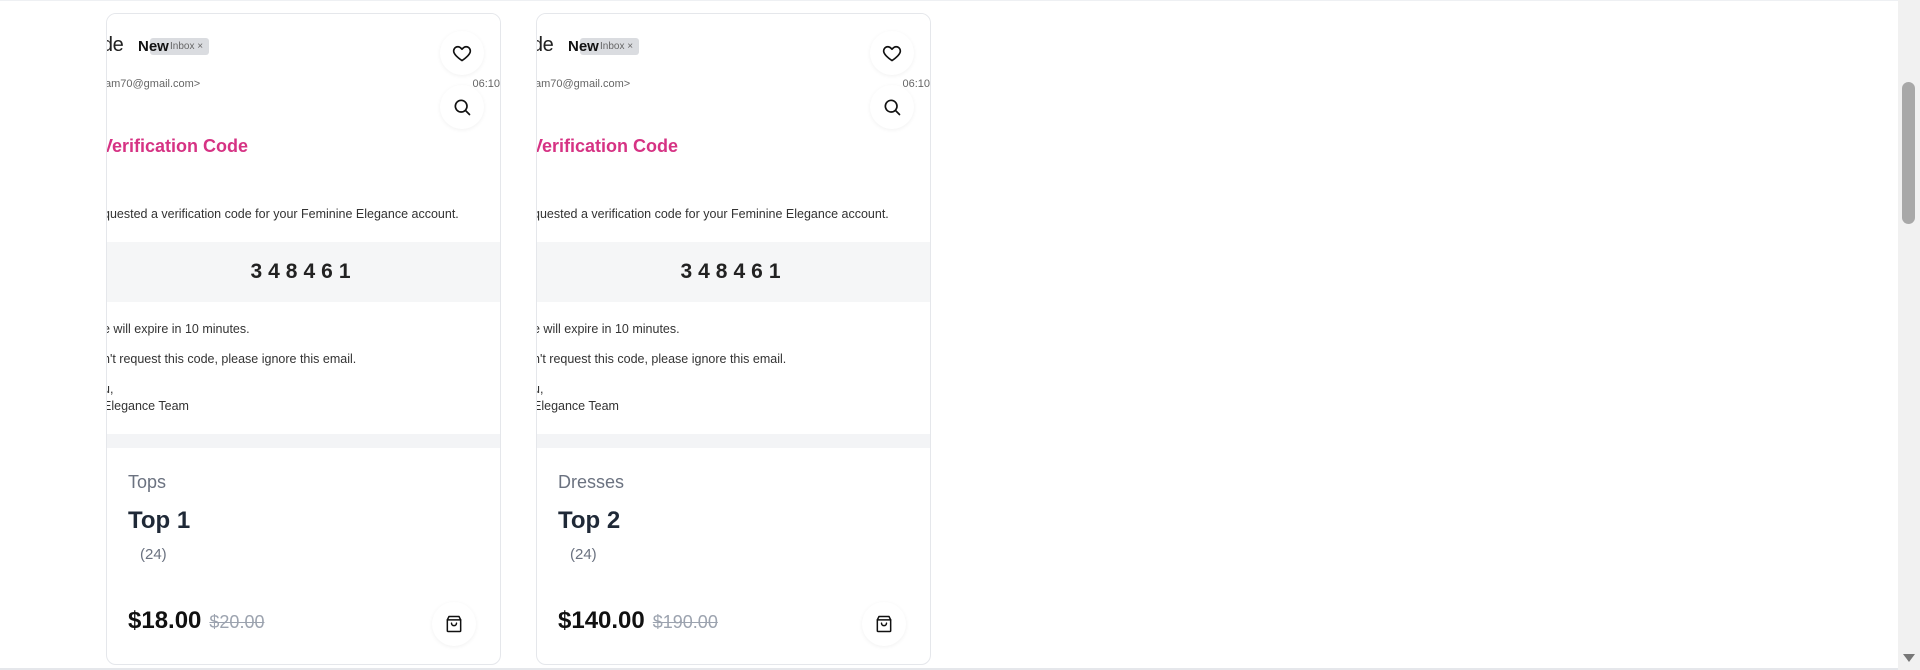 This screenshot has height=670, width=1920. Describe the element at coordinates (591, 482) in the screenshot. I see `product-category: Dresses` at that location.